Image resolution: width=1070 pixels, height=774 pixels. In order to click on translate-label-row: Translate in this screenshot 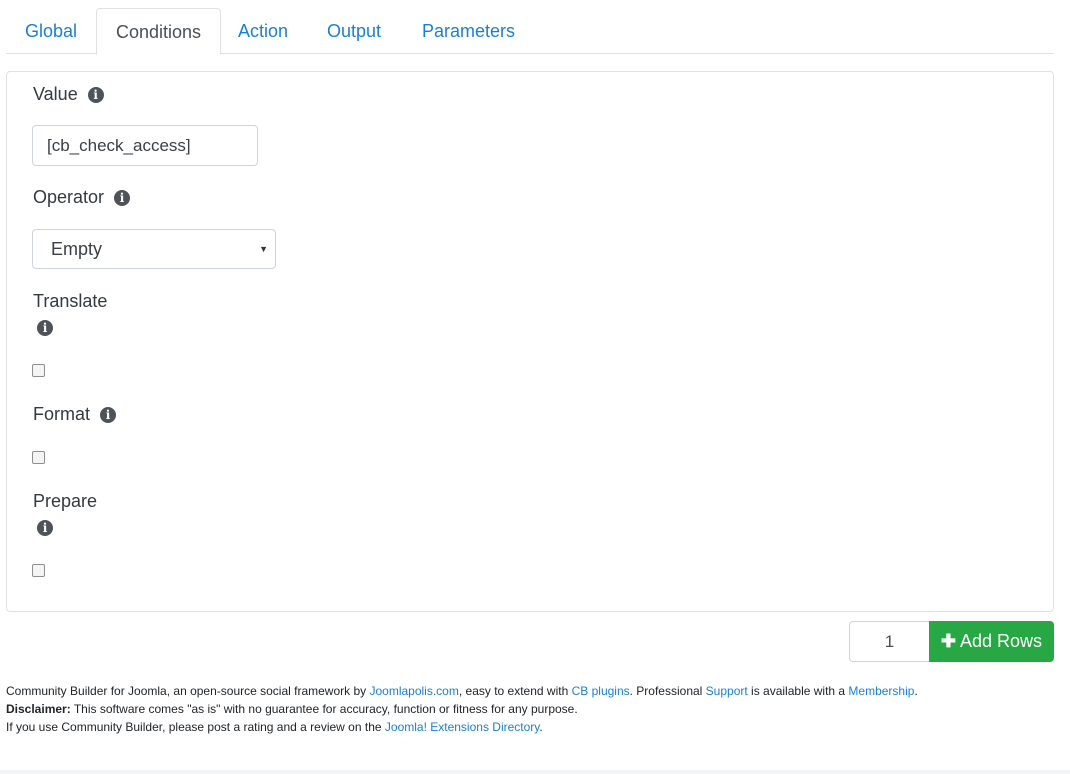, I will do `click(70, 301)`.